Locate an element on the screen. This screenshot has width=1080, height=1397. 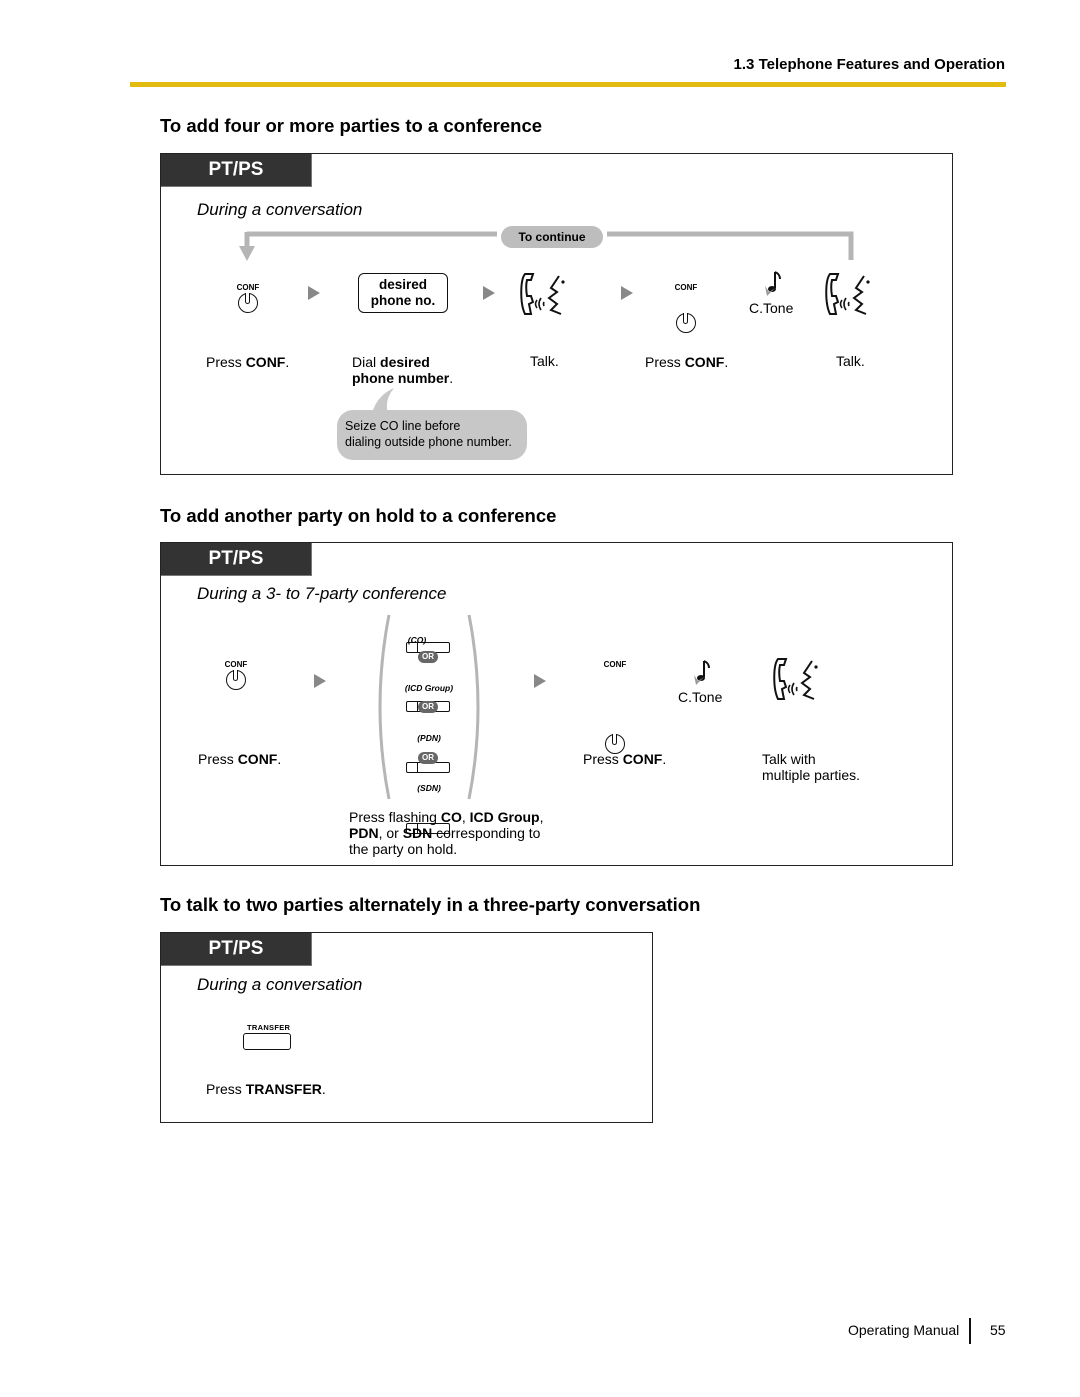
footer-divider is located at coordinates (970, 1331).